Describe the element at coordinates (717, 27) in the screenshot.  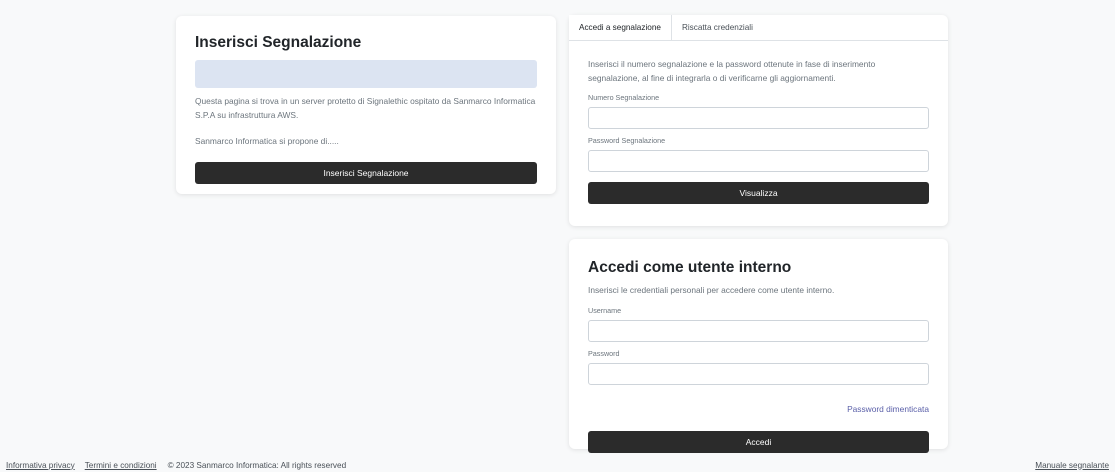
I see `tab-redeem-credentials: Riscatta credenziali` at that location.